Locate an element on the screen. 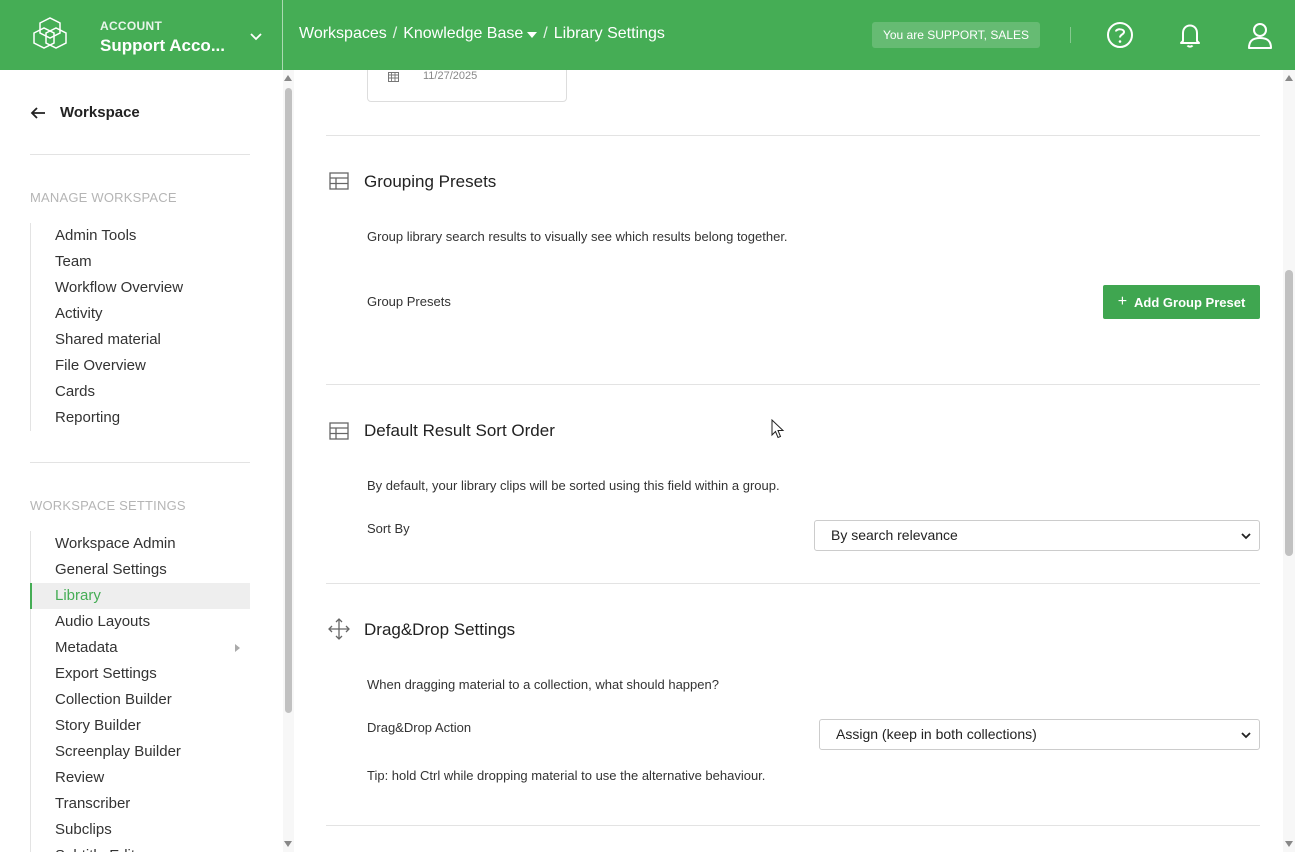  sidebar-item-subtitle-editor: Subtitle Editor is located at coordinates (140, 847).